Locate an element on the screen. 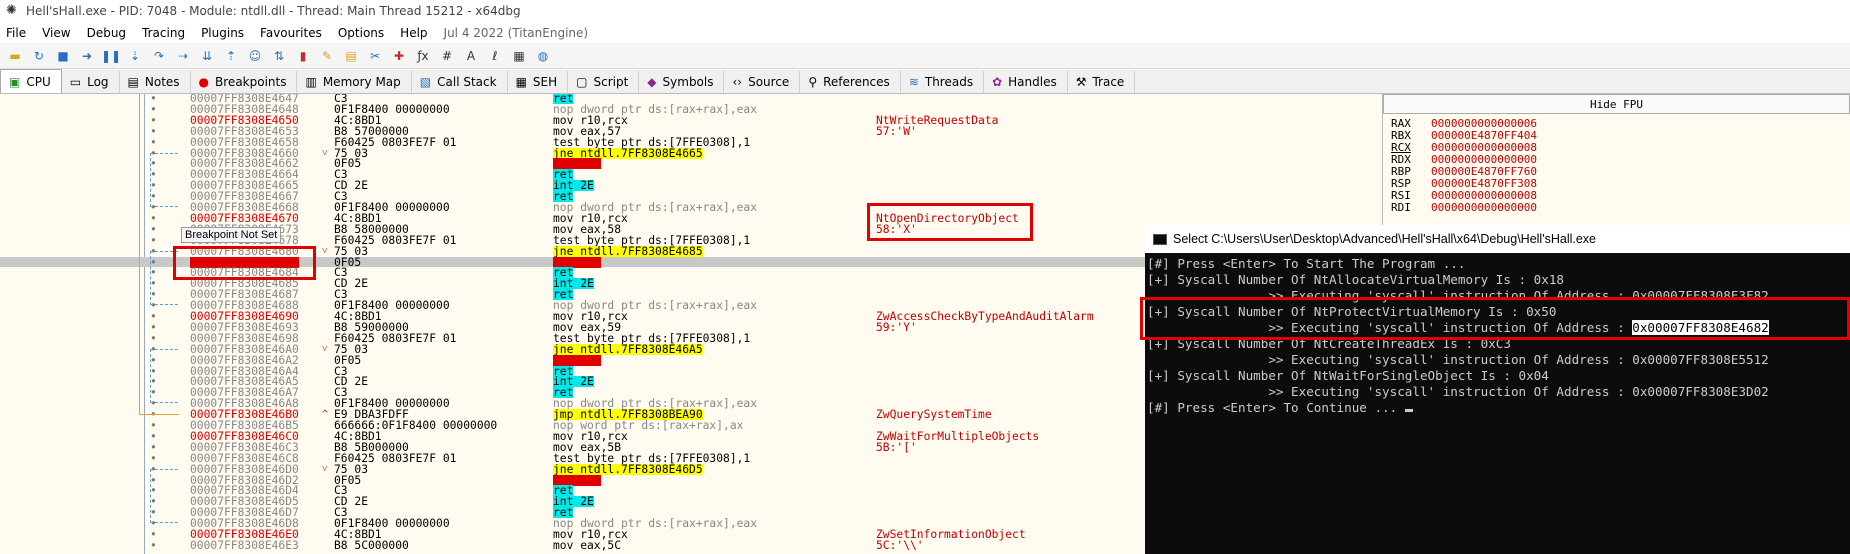 This screenshot has height=554, width=1850. instruction-comment: 57:'W' is located at coordinates (896, 131).